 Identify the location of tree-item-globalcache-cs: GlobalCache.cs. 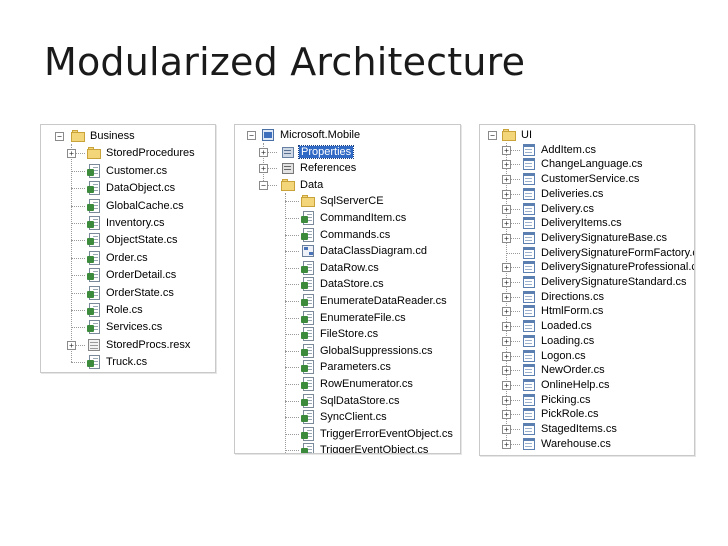
(136, 206).